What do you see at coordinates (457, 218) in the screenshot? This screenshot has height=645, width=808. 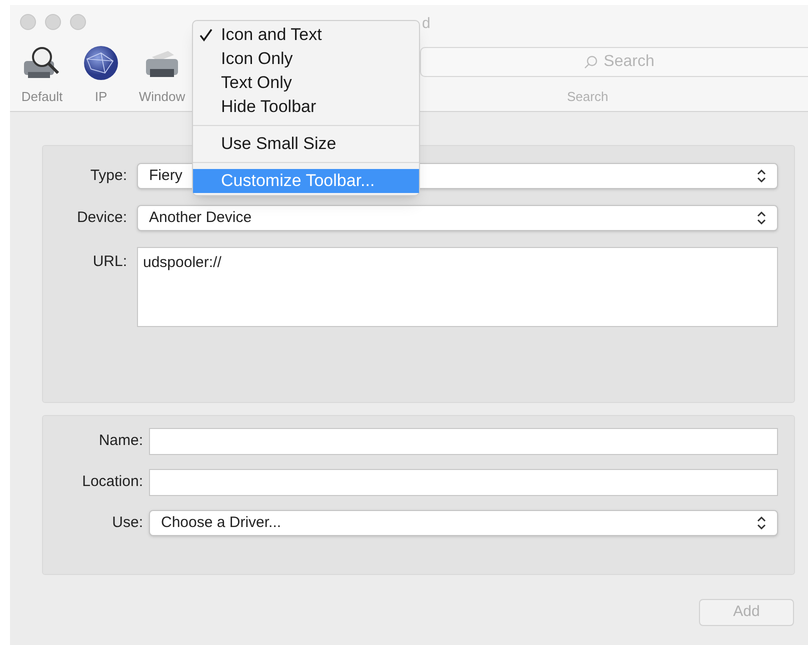 I see `popup-menu: Another Device` at bounding box center [457, 218].